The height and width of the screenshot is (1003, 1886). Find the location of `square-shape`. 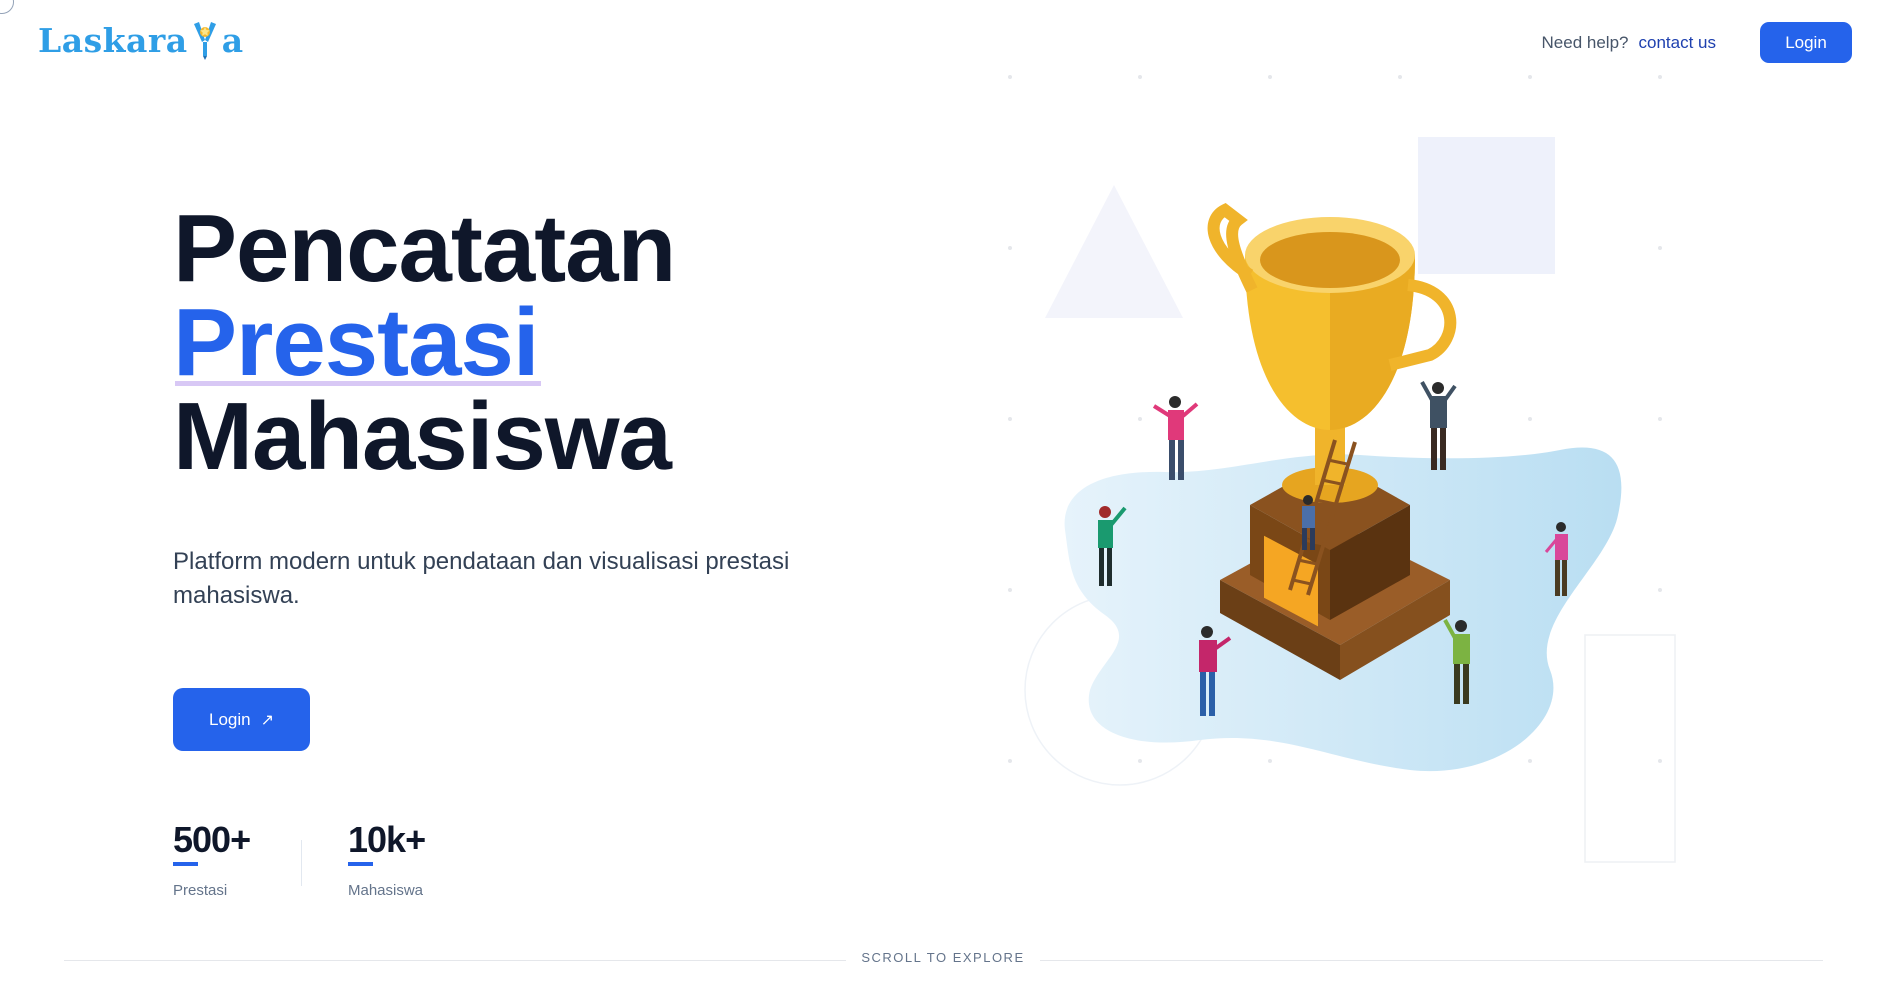

square-shape is located at coordinates (1486, 205).